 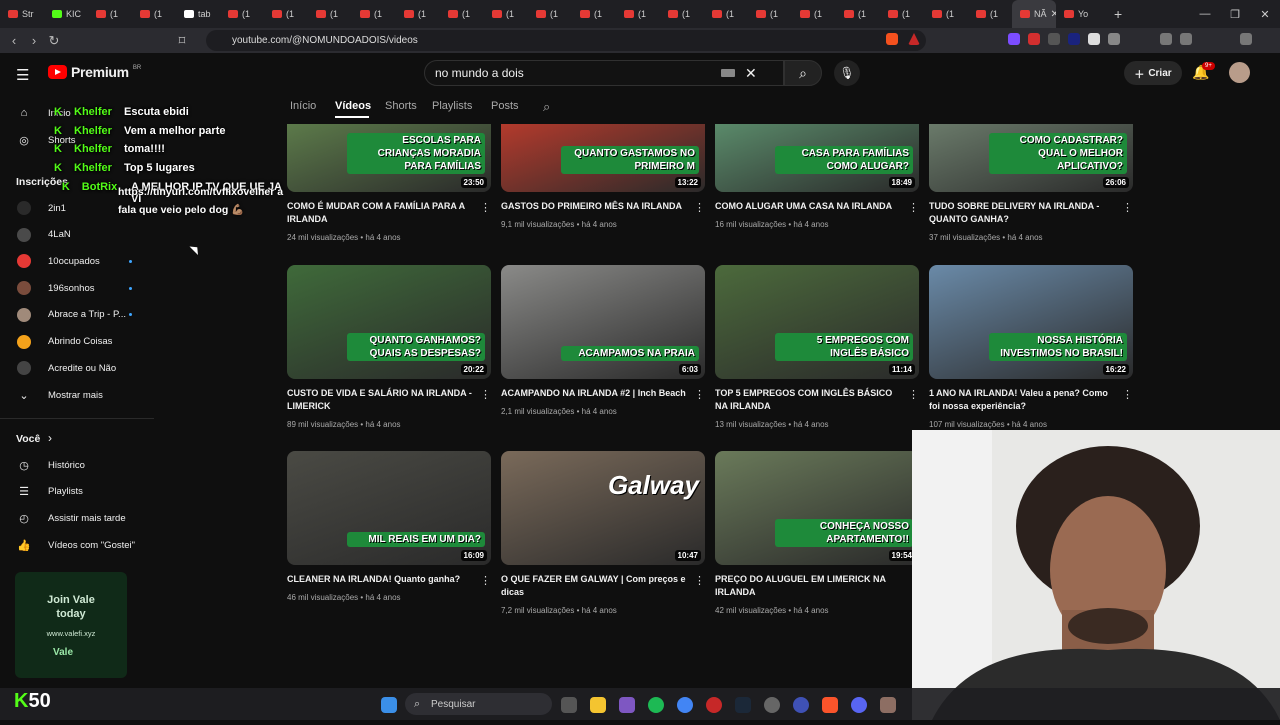 What do you see at coordinates (77, 395) in the screenshot?
I see `show-more-button: ⌄ Mostrar mais` at bounding box center [77, 395].